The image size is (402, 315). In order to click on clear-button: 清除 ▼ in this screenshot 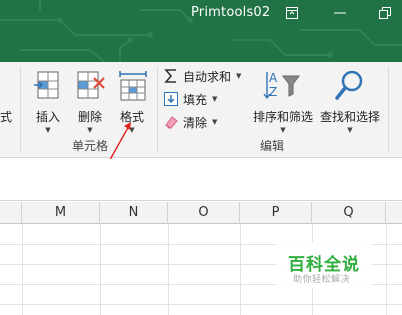, I will do `click(190, 122)`.